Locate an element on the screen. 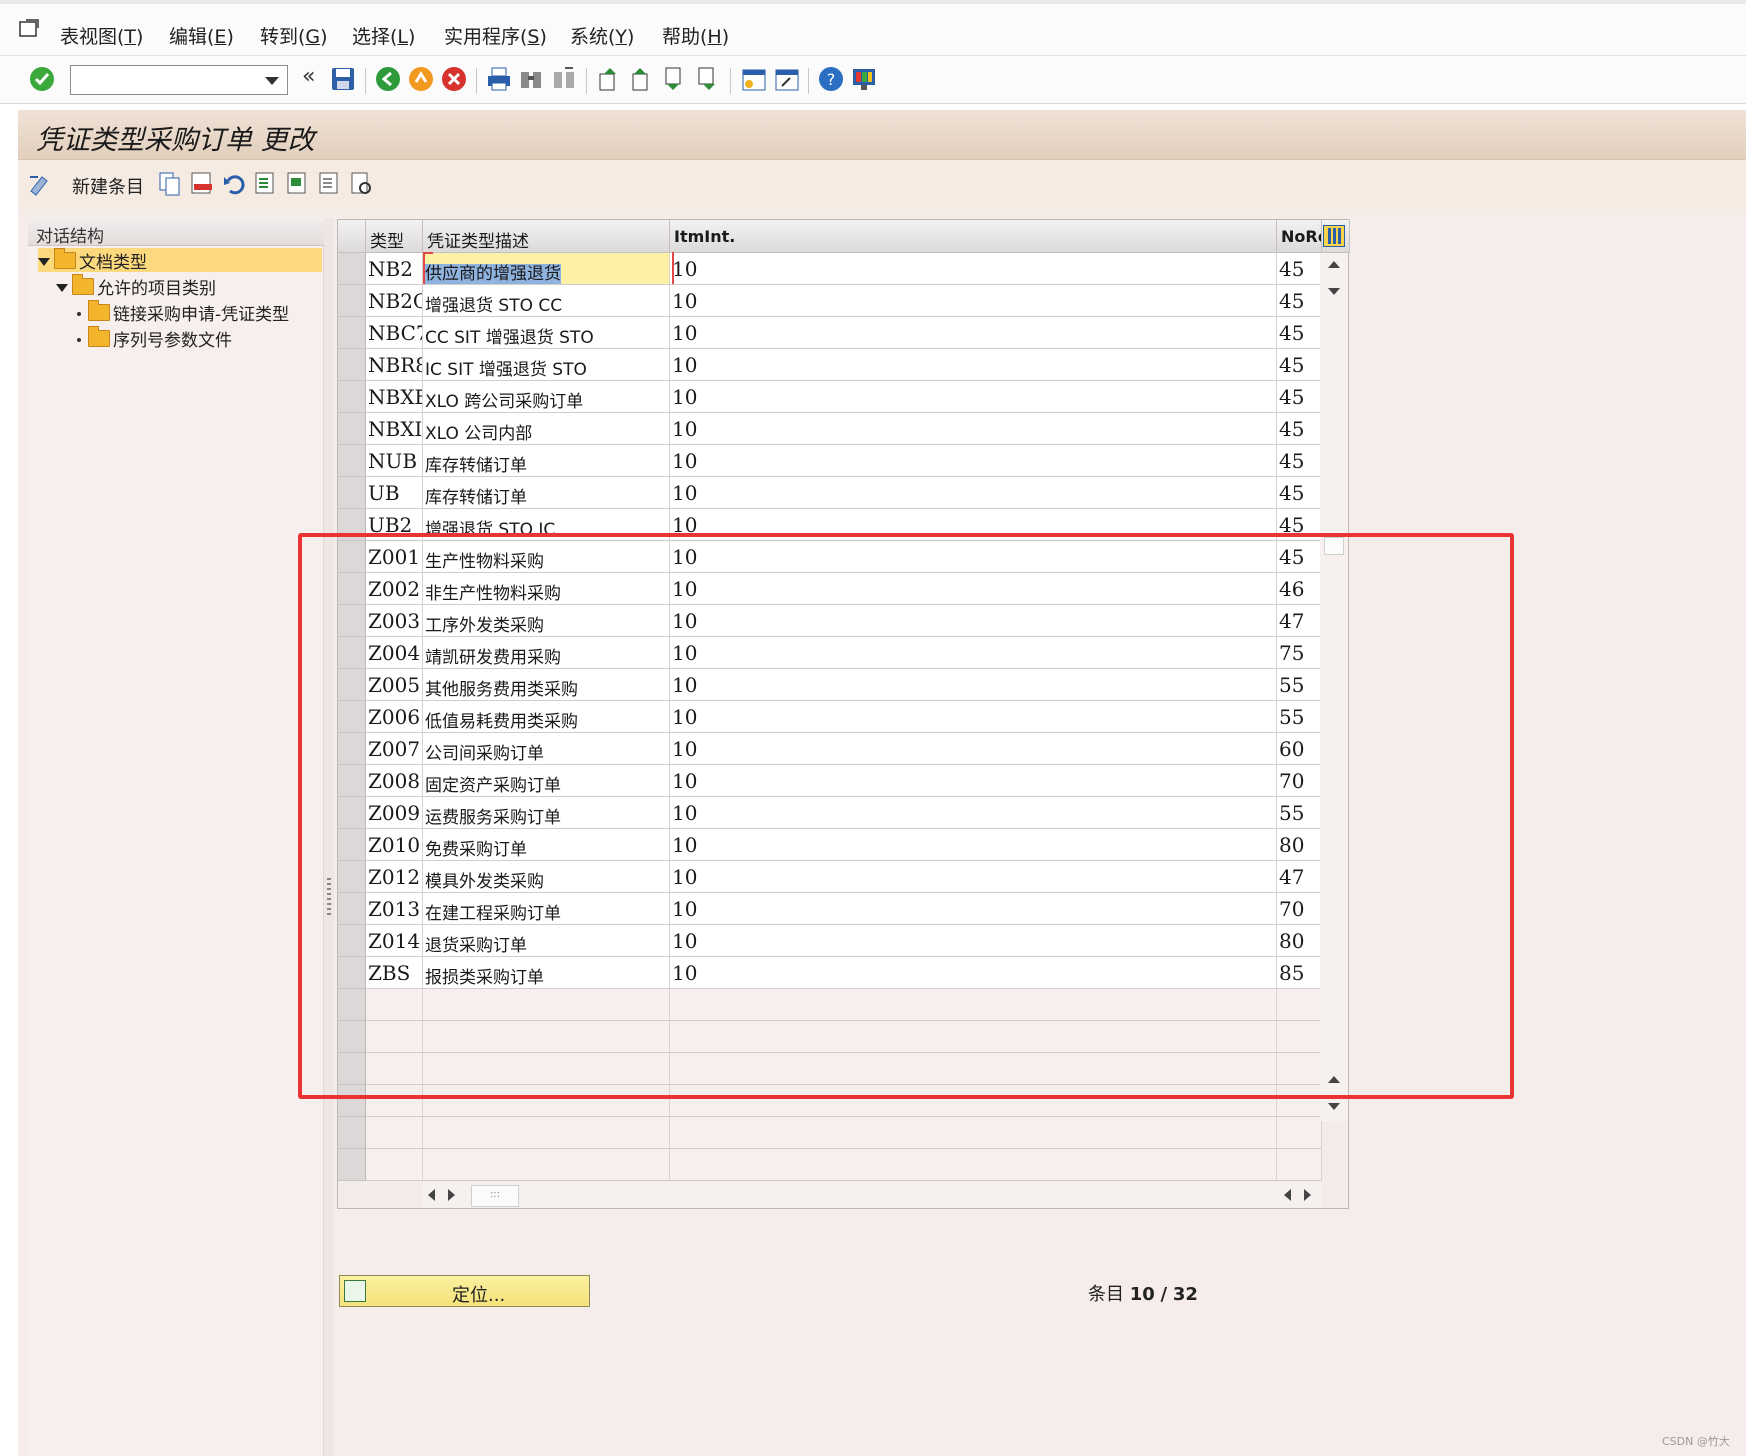 This screenshot has height=1456, width=1746. next-page-icon is located at coordinates (675, 79).